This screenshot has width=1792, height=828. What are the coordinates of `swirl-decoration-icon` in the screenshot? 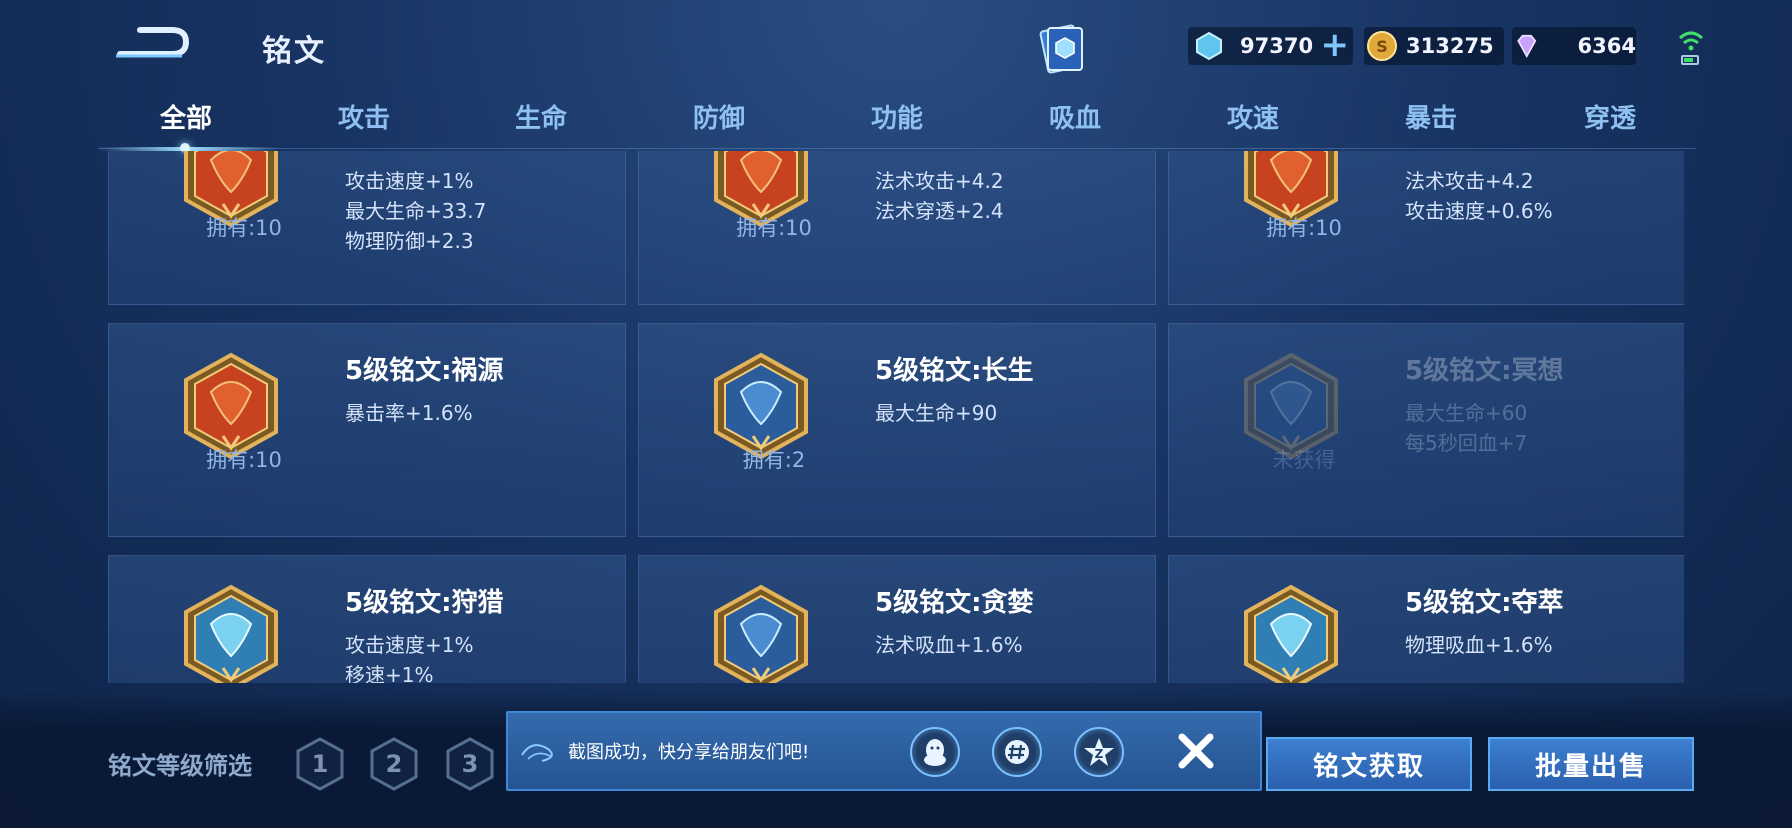 It's located at (537, 753).